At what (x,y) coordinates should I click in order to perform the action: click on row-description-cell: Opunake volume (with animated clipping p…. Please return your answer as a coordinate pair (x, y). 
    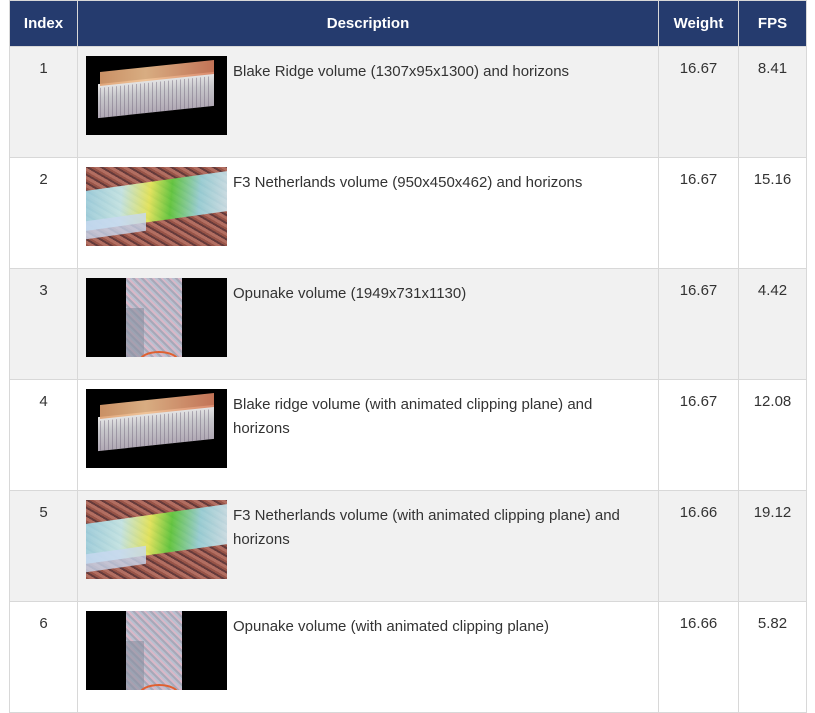
    Looking at the image, I should click on (368, 657).